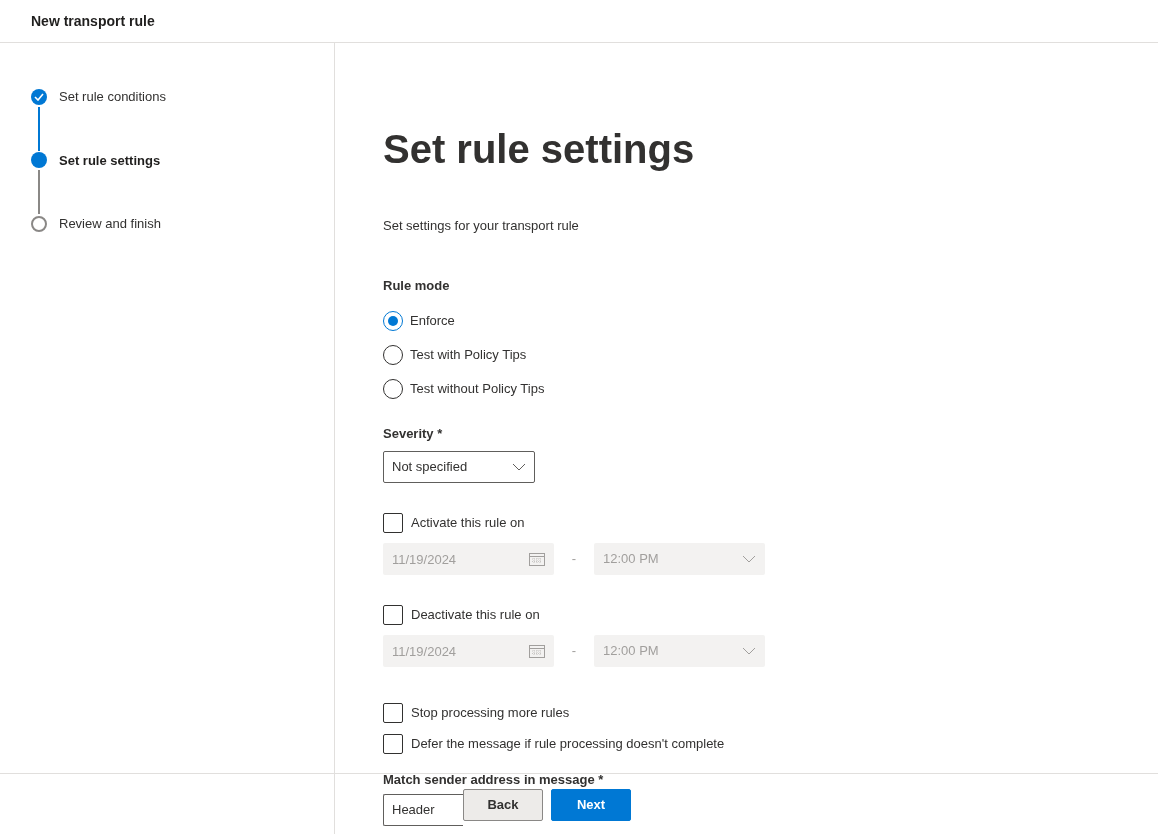  What do you see at coordinates (468, 355) in the screenshot?
I see `radio-label: Test with Policy Tips` at bounding box center [468, 355].